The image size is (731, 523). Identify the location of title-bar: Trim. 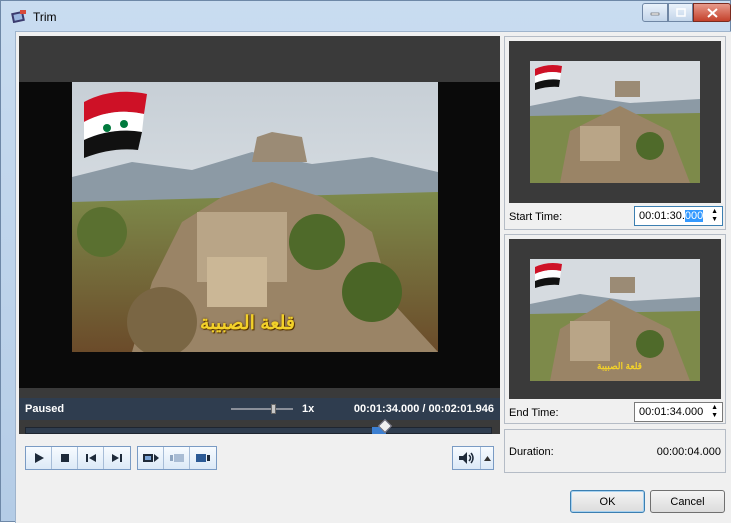
(366, 16).